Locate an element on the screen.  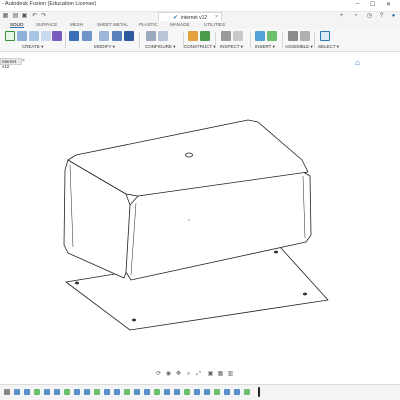
orbit-icon: ⟳ is located at coordinates (158, 374).